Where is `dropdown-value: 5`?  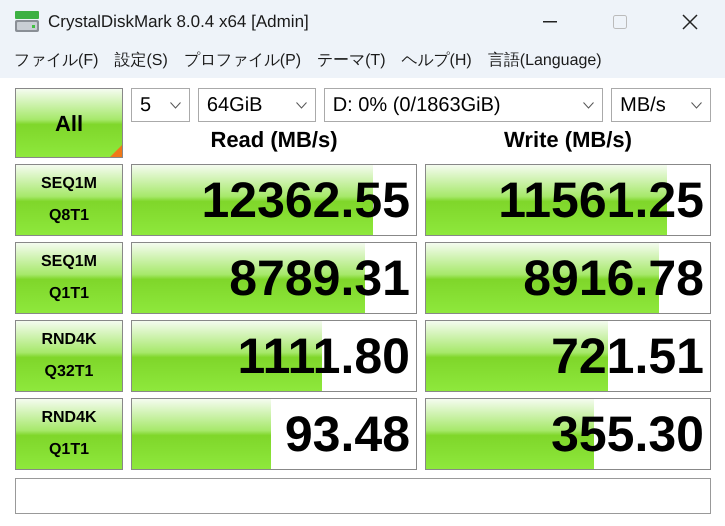
dropdown-value: 5 is located at coordinates (146, 105).